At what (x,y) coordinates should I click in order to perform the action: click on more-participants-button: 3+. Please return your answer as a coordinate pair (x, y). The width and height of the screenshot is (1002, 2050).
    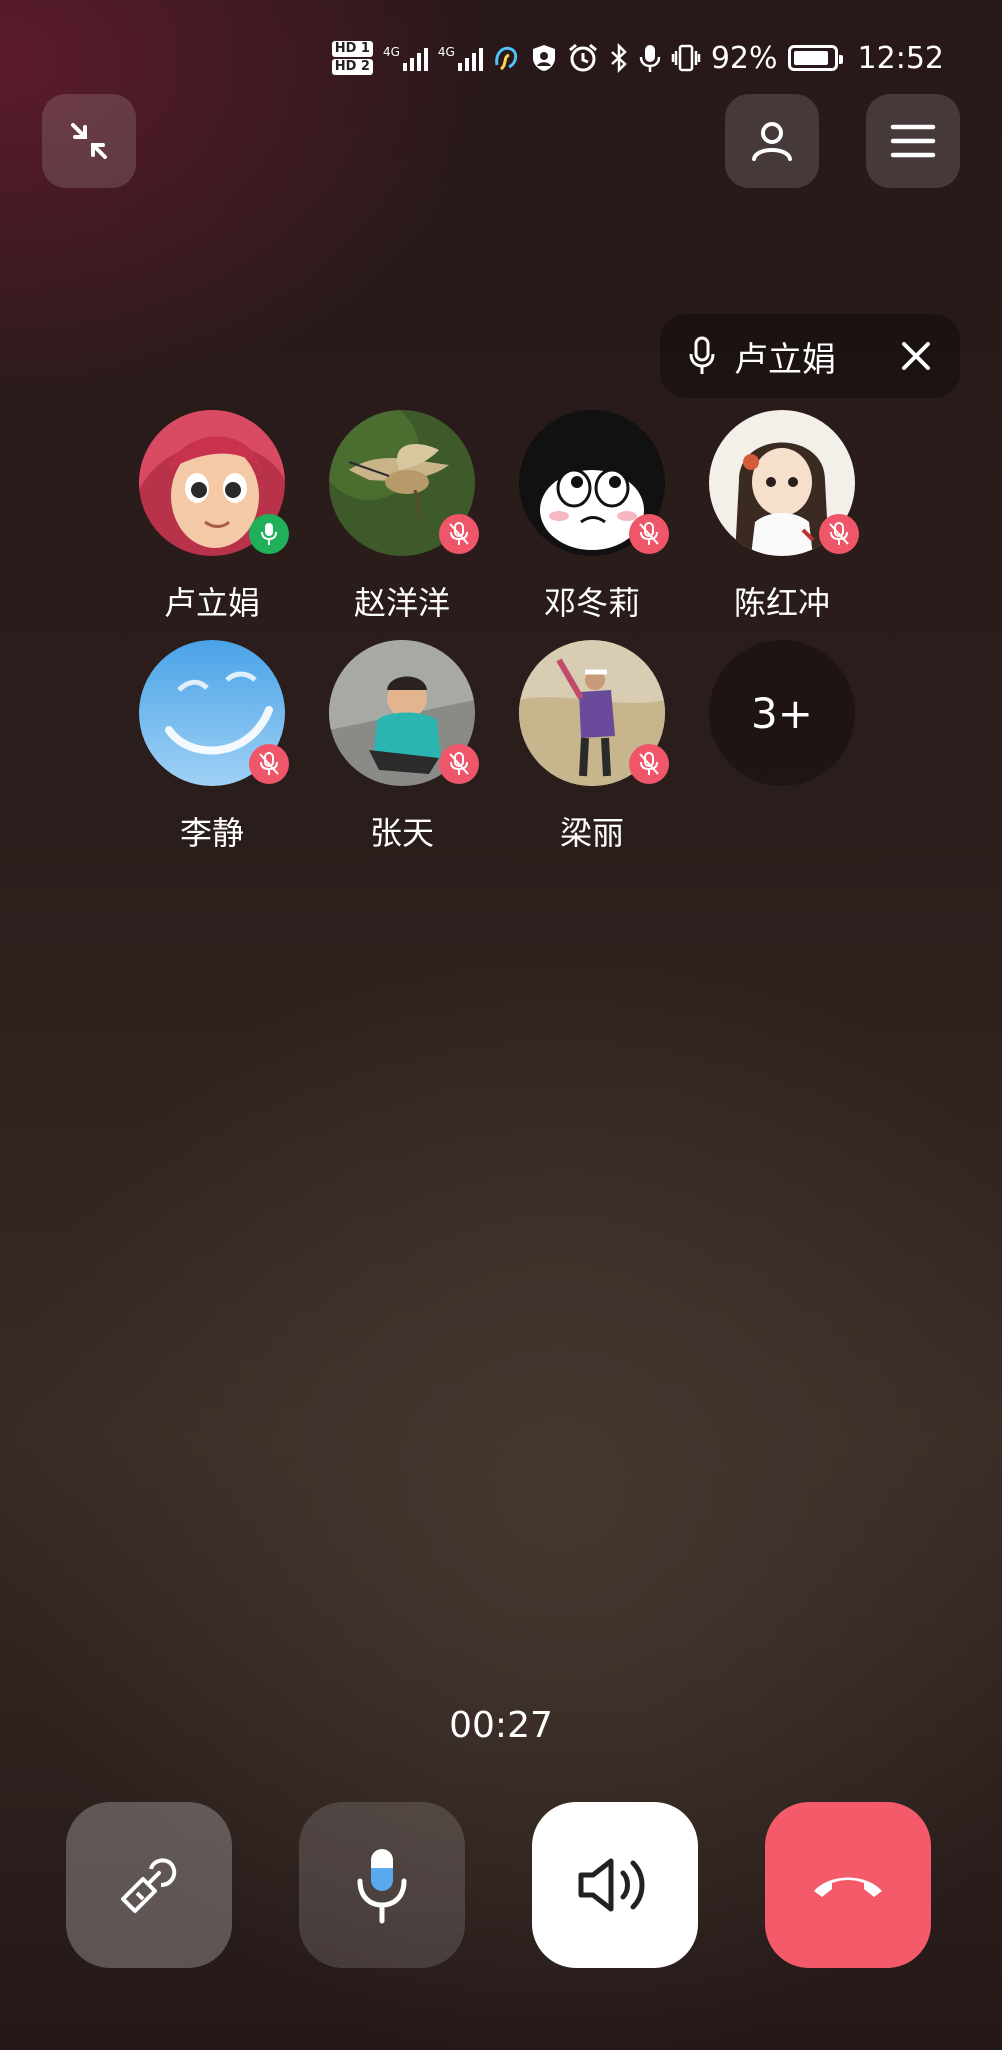
    Looking at the image, I should click on (782, 713).